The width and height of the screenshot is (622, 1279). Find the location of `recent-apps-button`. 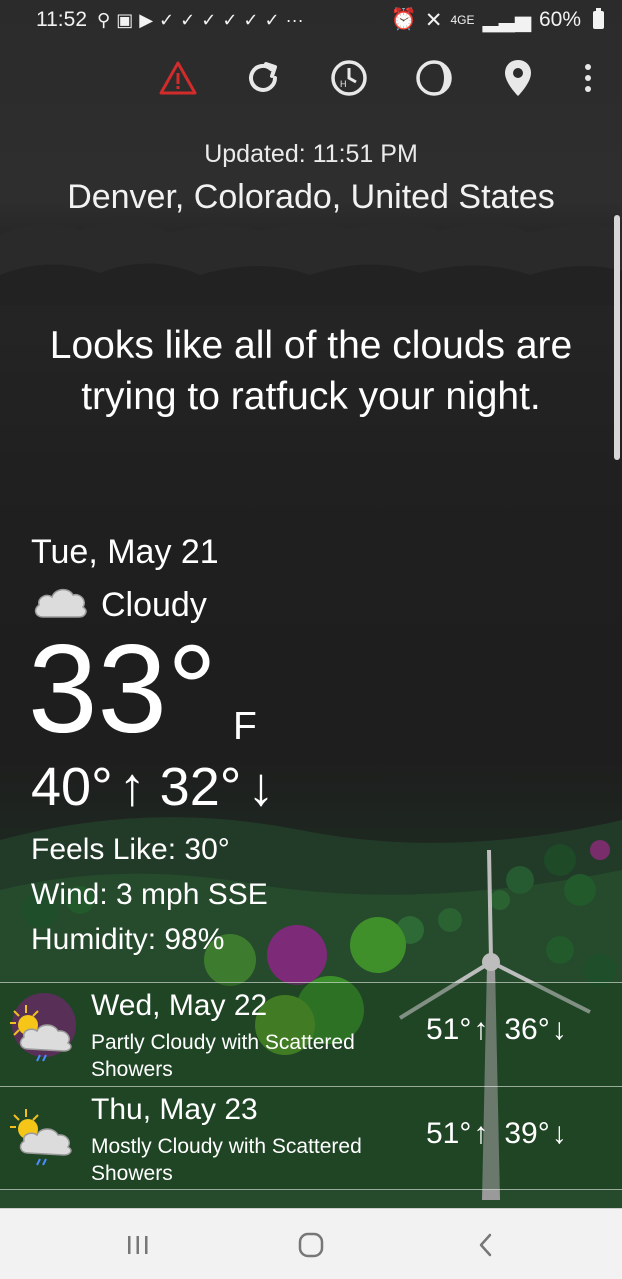

recent-apps-button is located at coordinates (138, 1245).